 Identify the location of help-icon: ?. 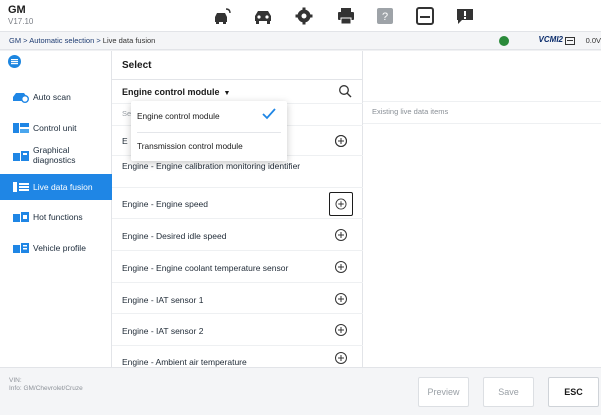
(385, 16).